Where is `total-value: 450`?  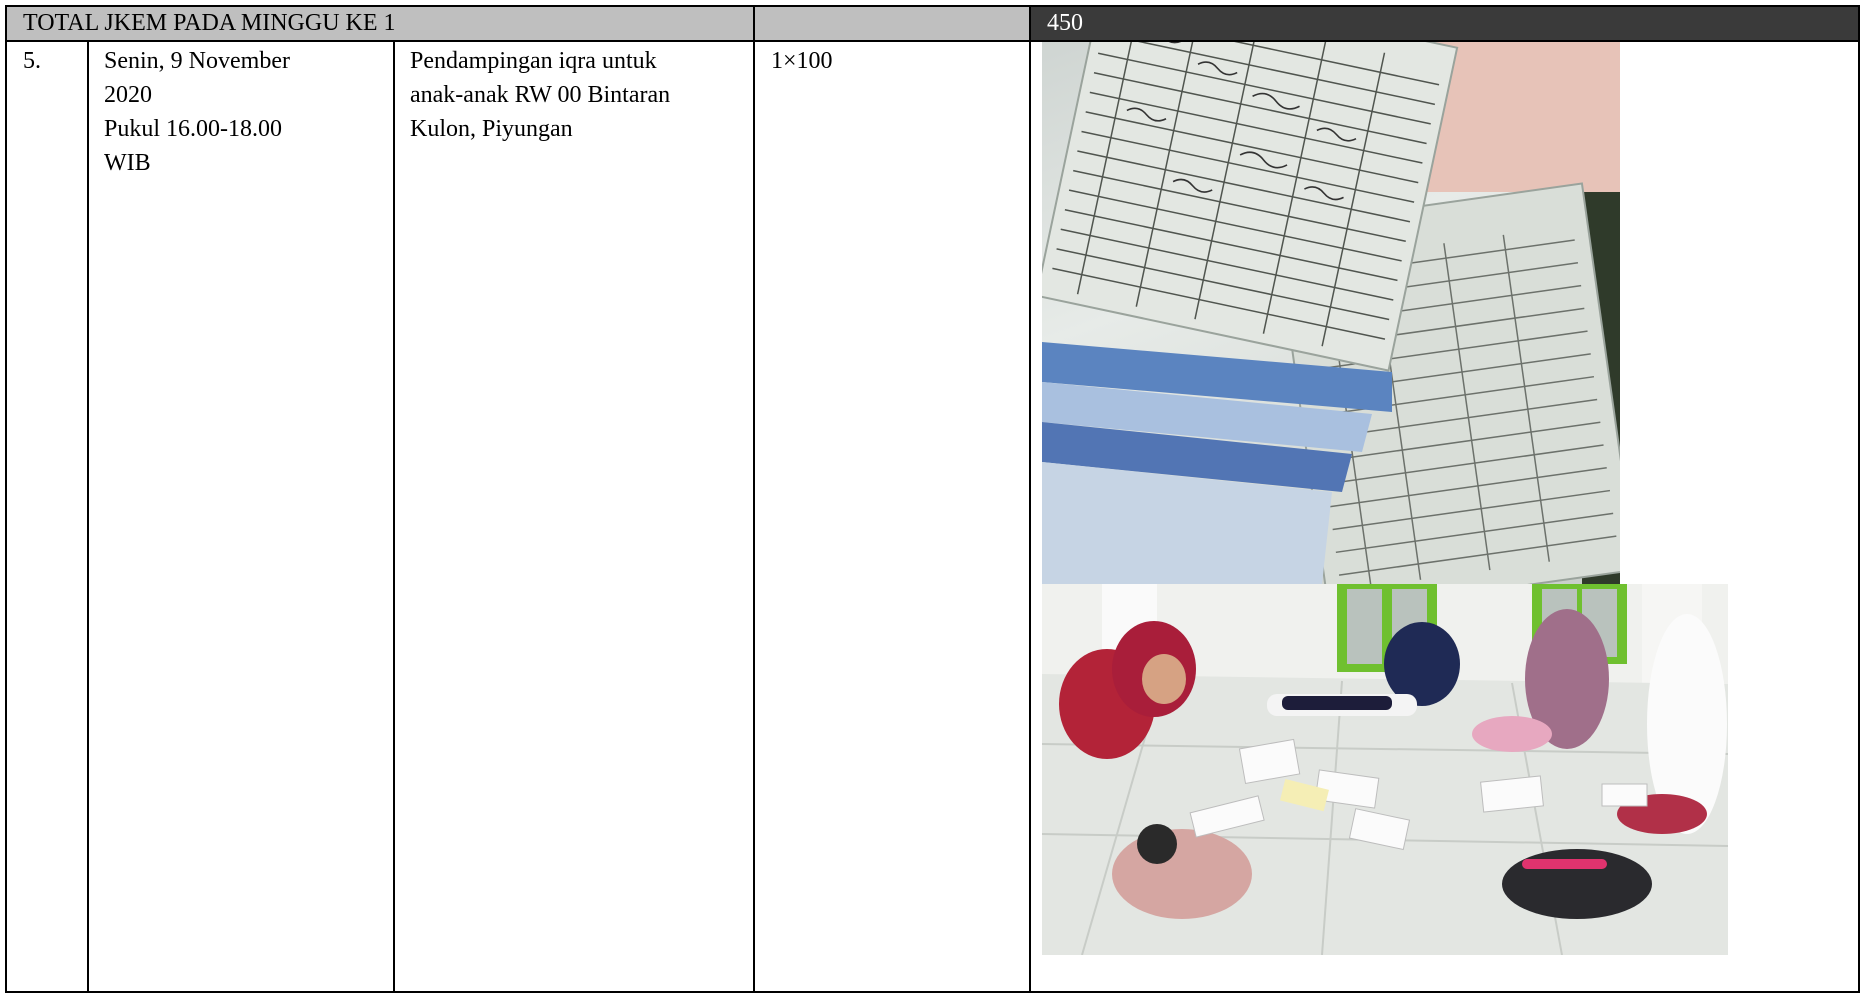
total-value: 450 is located at coordinates (1065, 23).